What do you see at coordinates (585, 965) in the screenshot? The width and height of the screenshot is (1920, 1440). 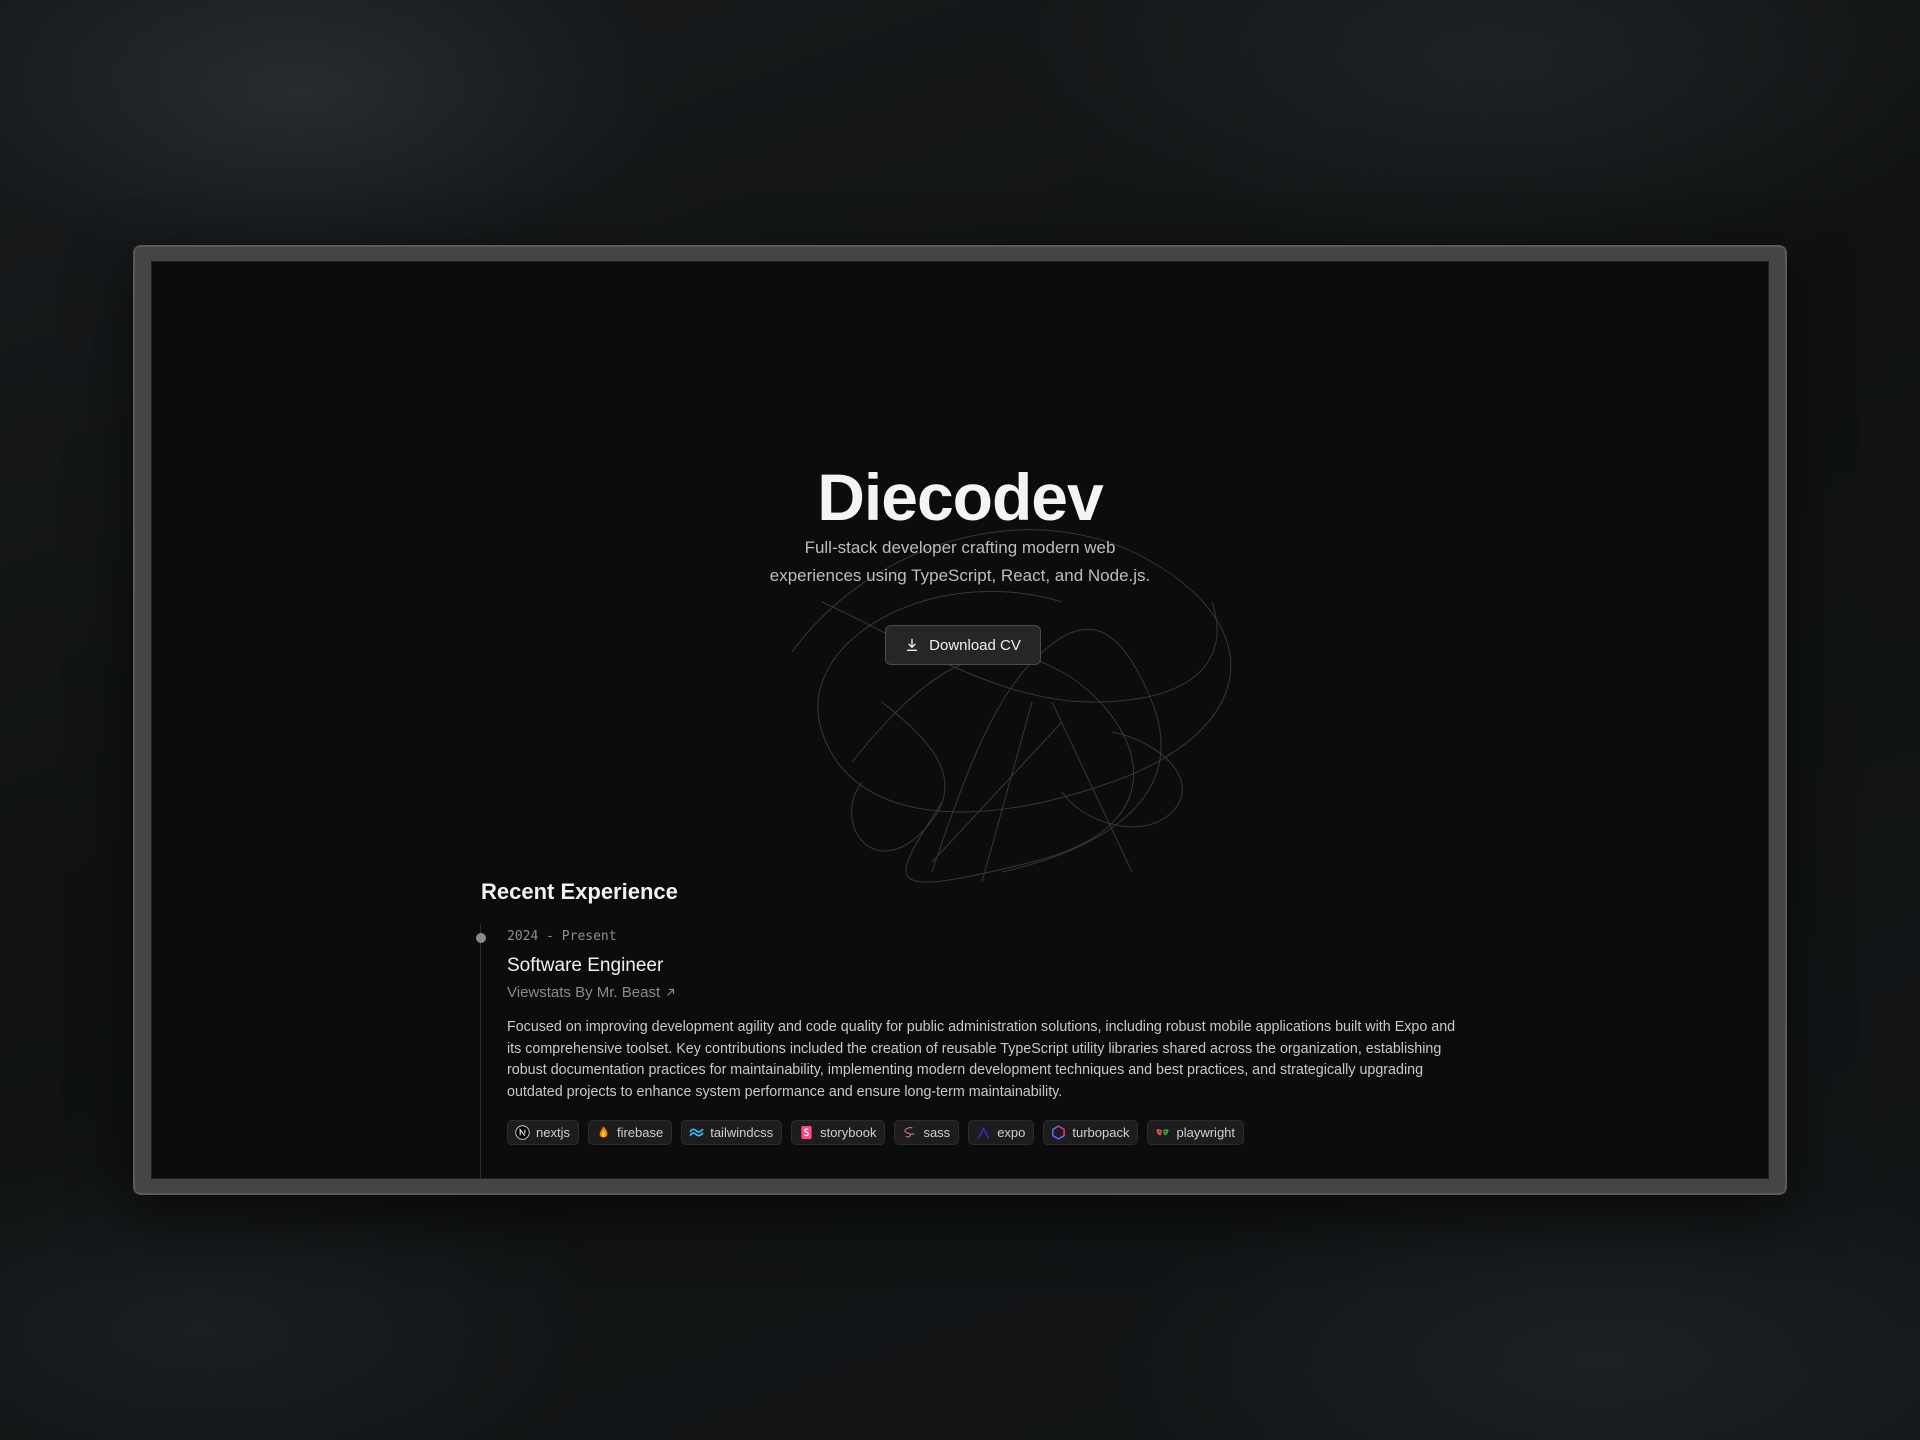 I see `experience-role: Software Engineer` at bounding box center [585, 965].